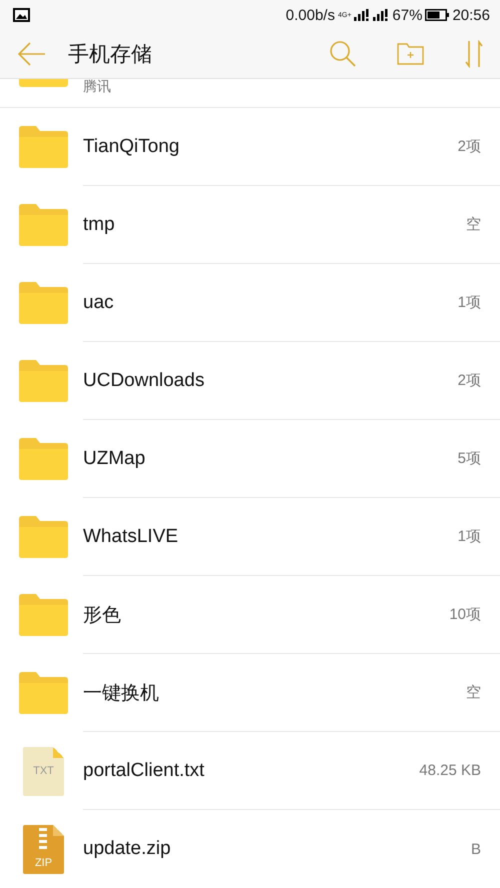 This screenshot has width=500, height=888. I want to click on zip-file-icon: ZIP, so click(43, 849).